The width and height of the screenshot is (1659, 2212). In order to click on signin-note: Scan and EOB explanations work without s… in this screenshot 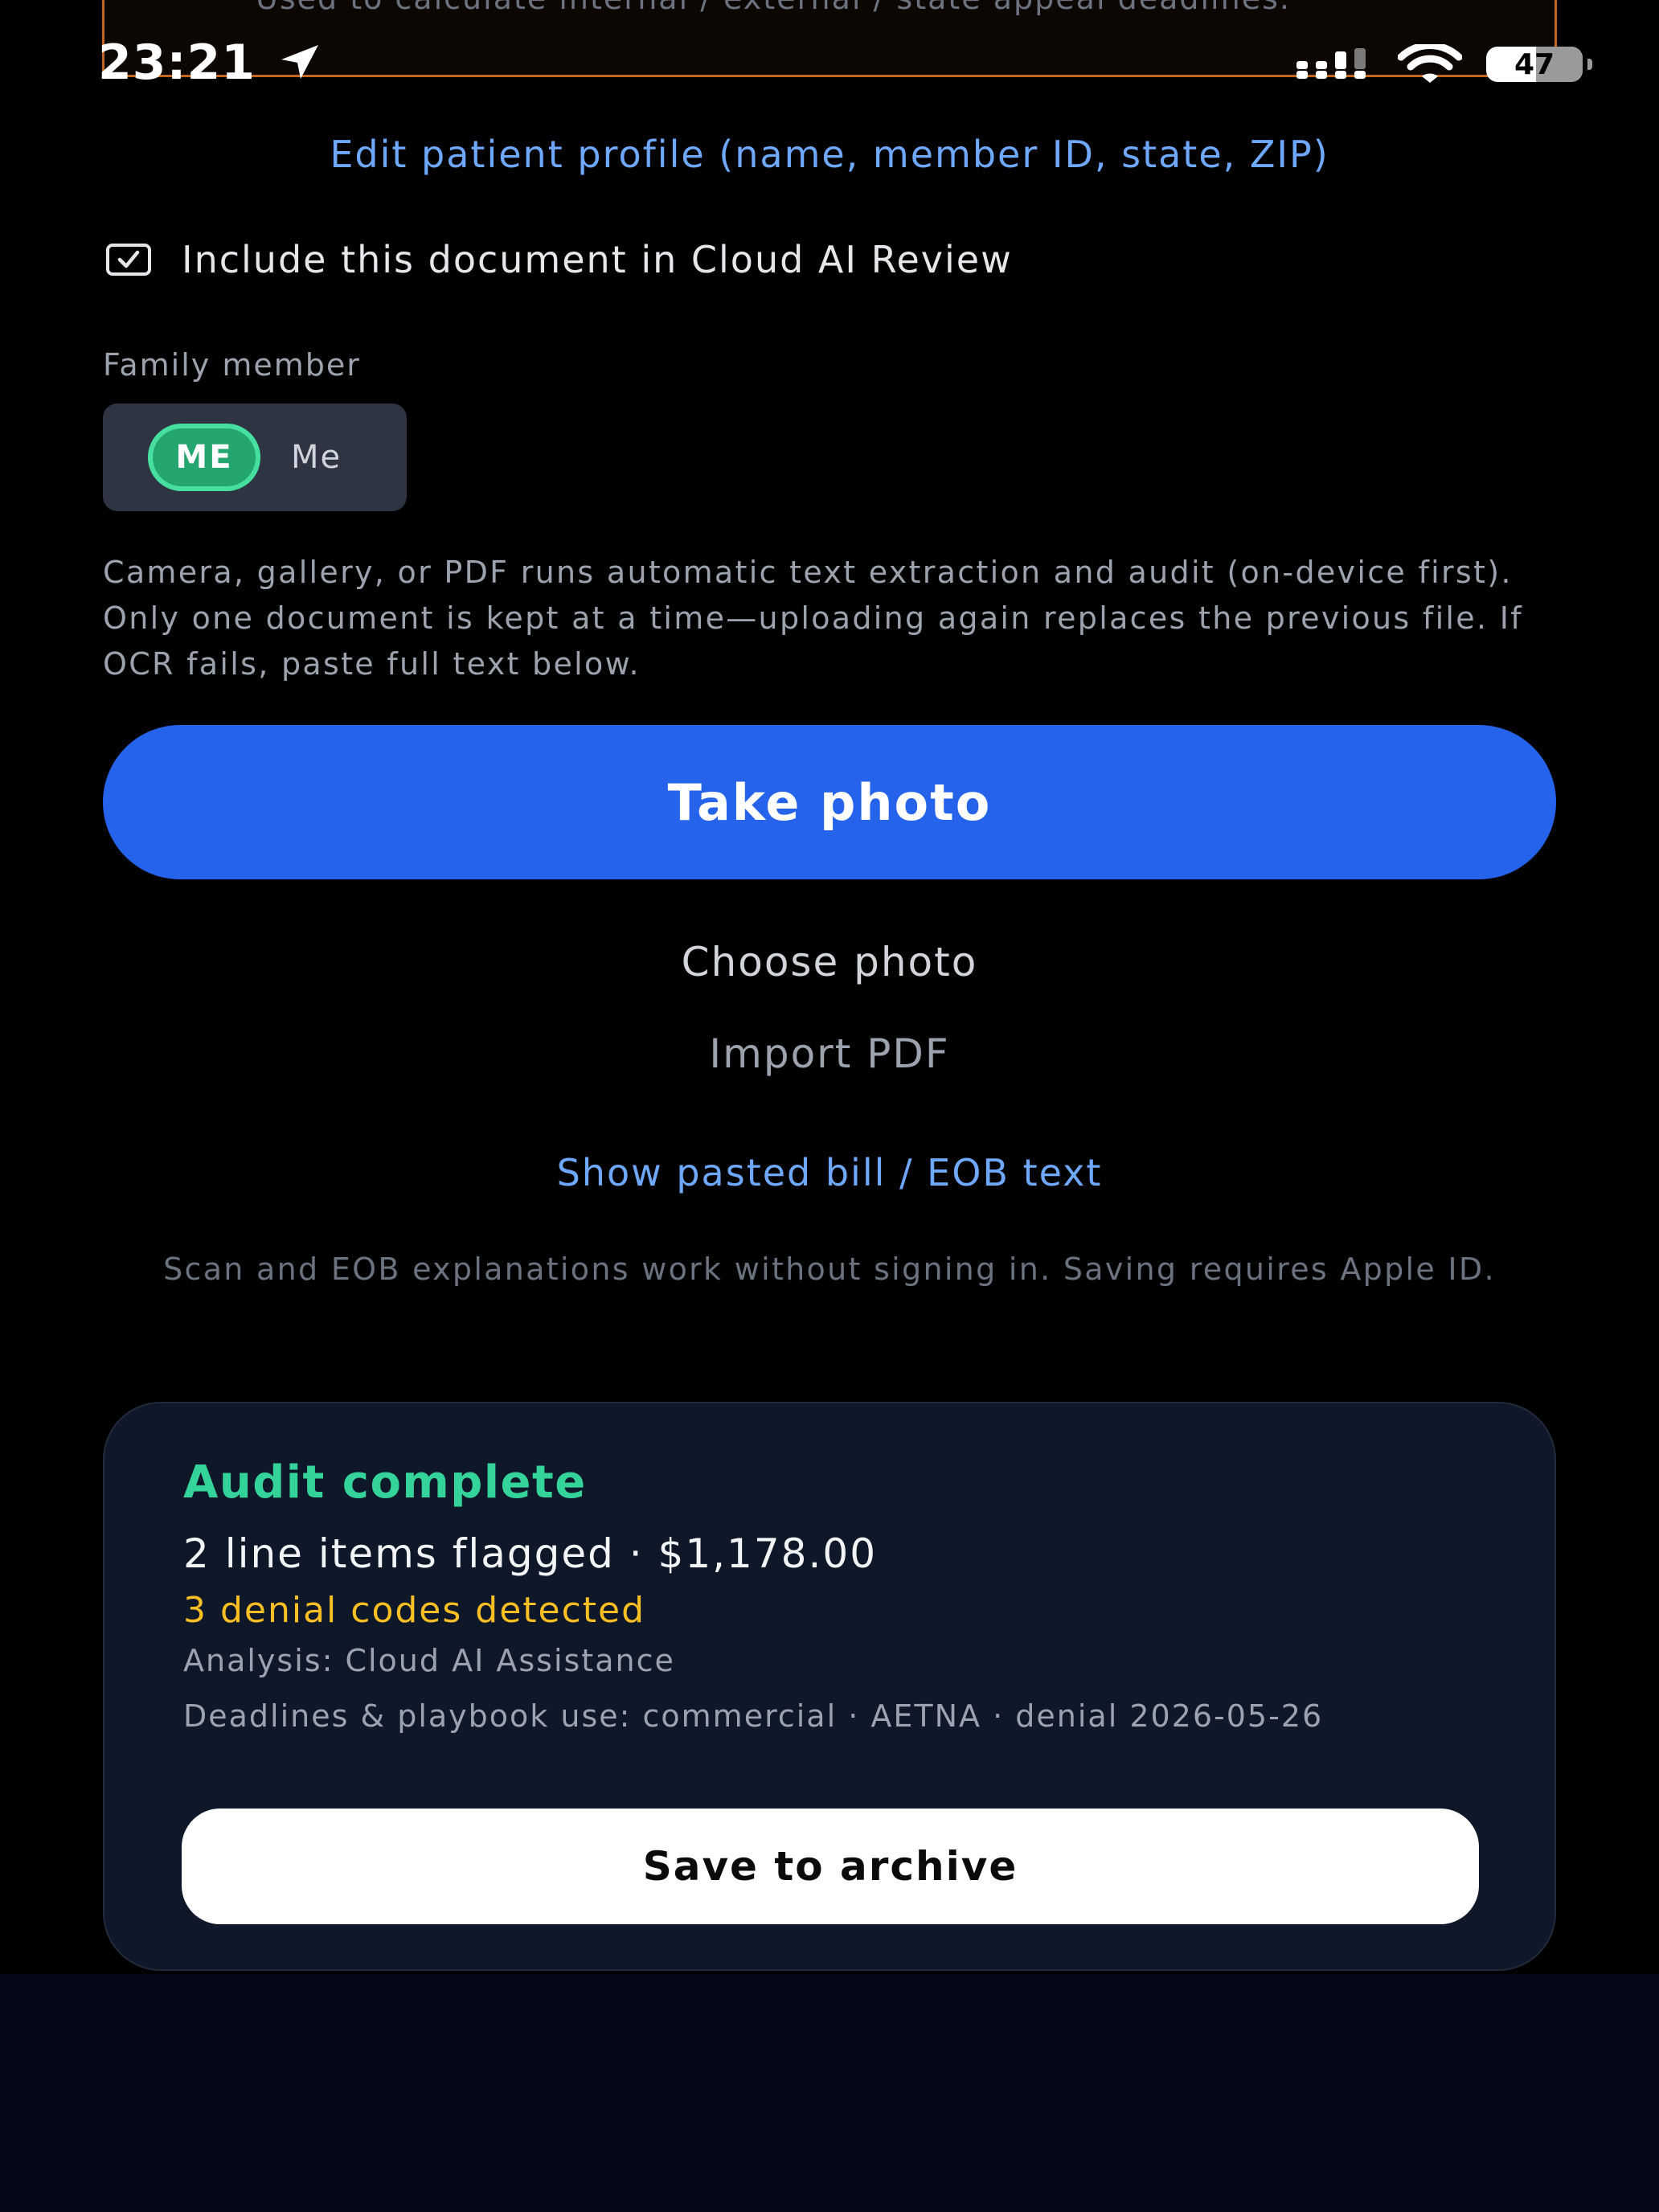, I will do `click(829, 1269)`.